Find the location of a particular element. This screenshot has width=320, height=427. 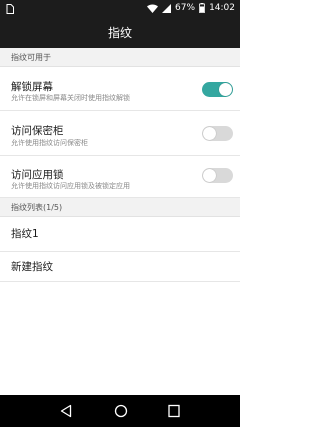

setting-row-safe-box: 访问保密柜 允许使用指纹访问保密柜 is located at coordinates (120, 133).